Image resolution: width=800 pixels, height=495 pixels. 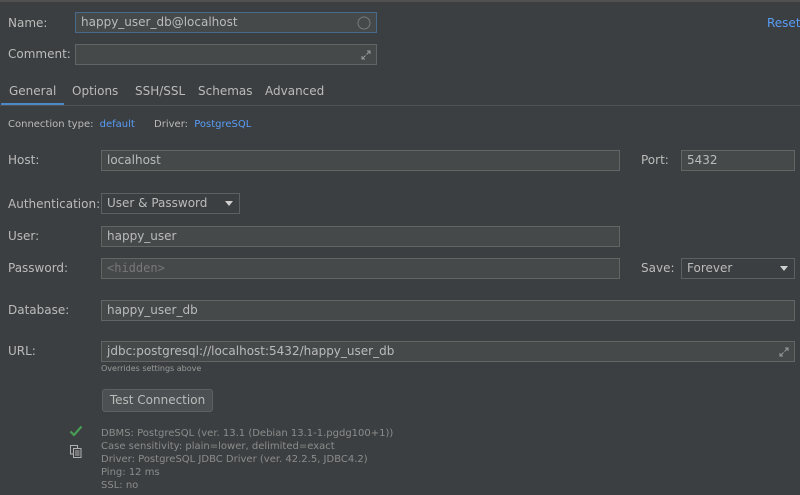 What do you see at coordinates (32, 93) in the screenshot?
I see `tab-general: General` at bounding box center [32, 93].